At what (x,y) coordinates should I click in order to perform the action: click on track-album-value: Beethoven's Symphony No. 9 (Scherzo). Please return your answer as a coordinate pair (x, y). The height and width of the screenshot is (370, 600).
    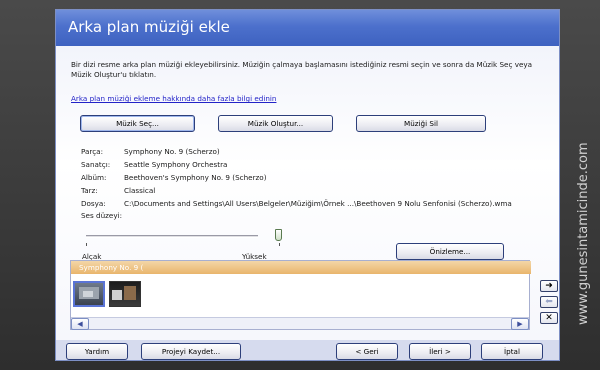
    Looking at the image, I should click on (195, 177).